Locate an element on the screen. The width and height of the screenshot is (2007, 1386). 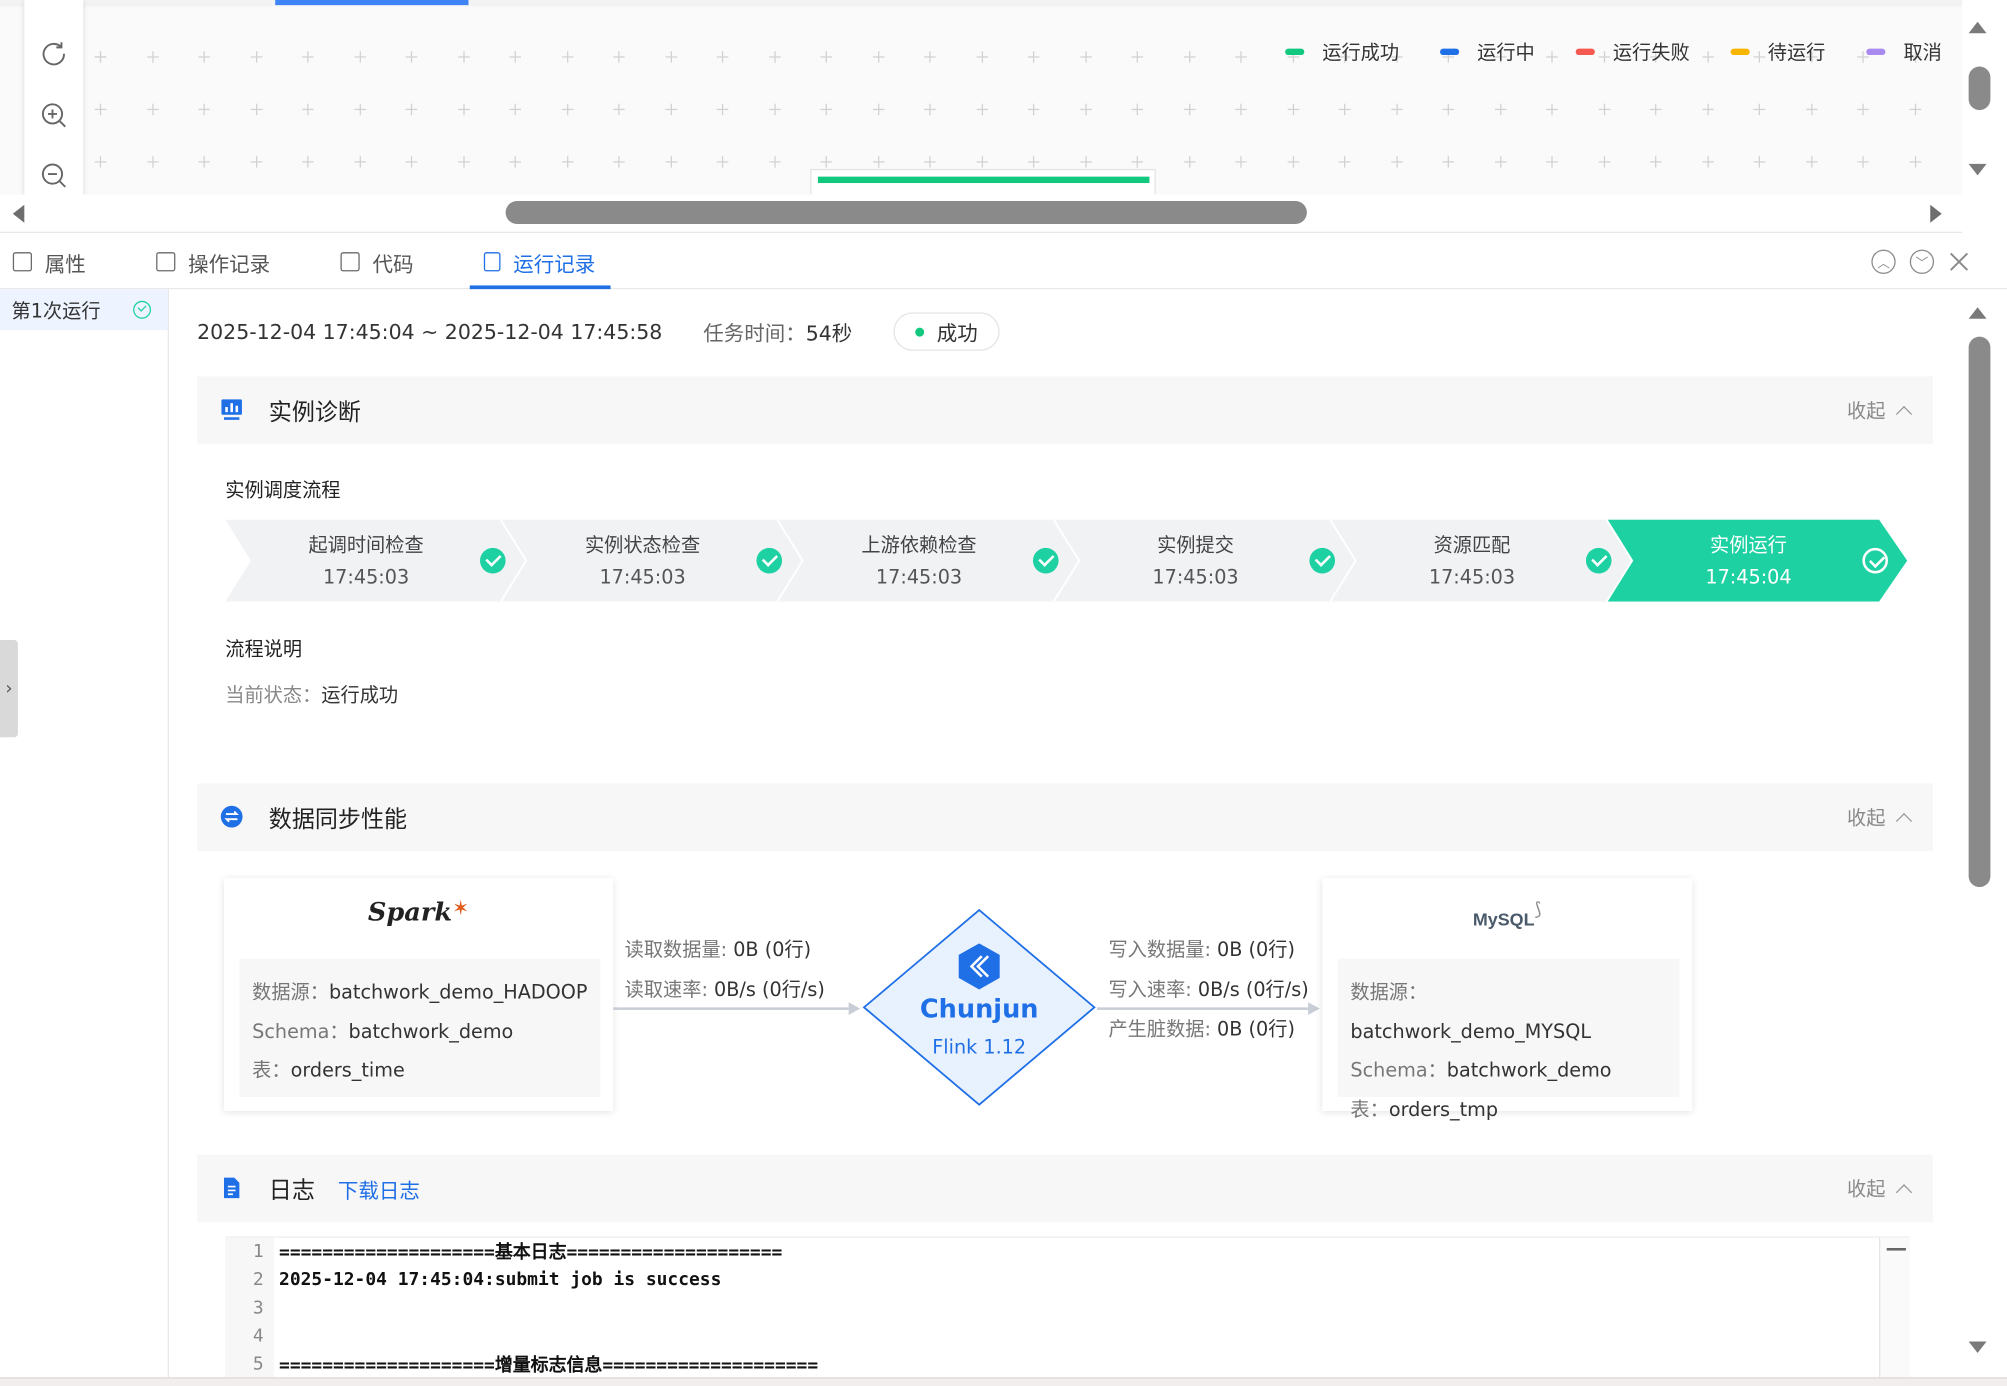
canvas-active-indicator is located at coordinates (372, 3).